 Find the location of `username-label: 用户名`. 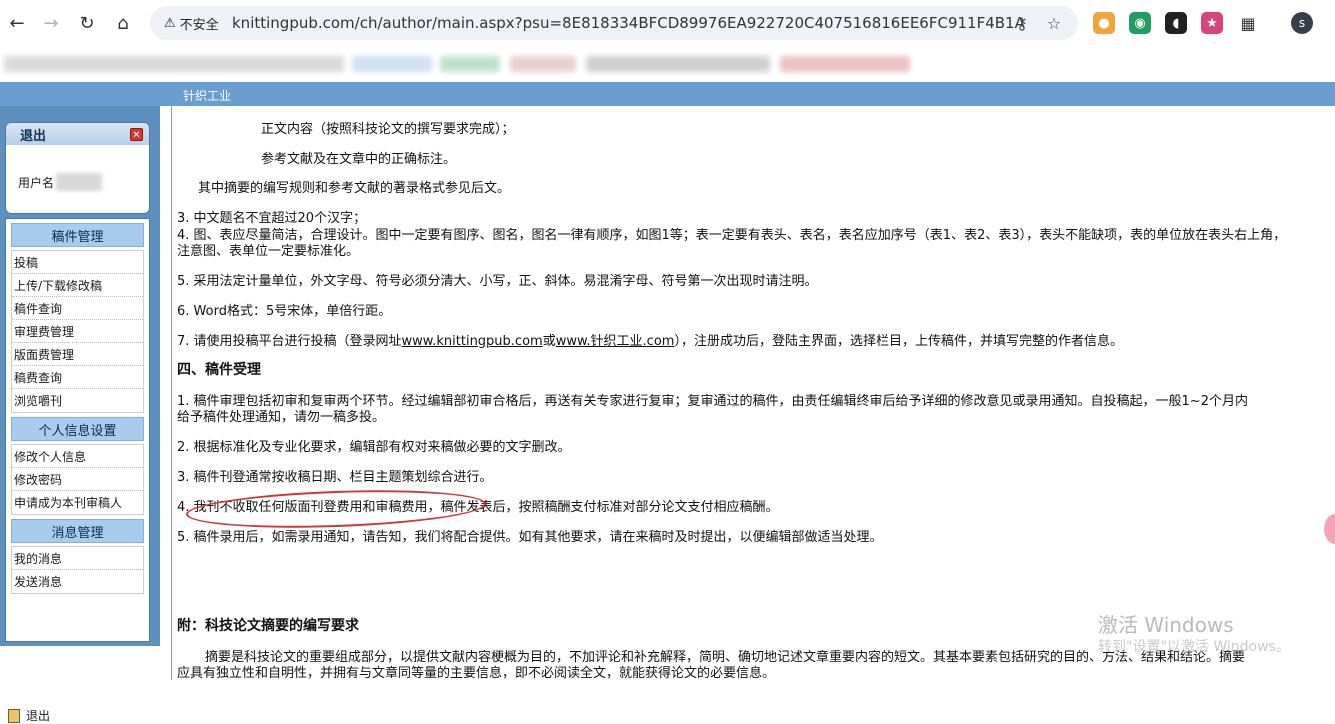

username-label: 用户名 is located at coordinates (36, 182).